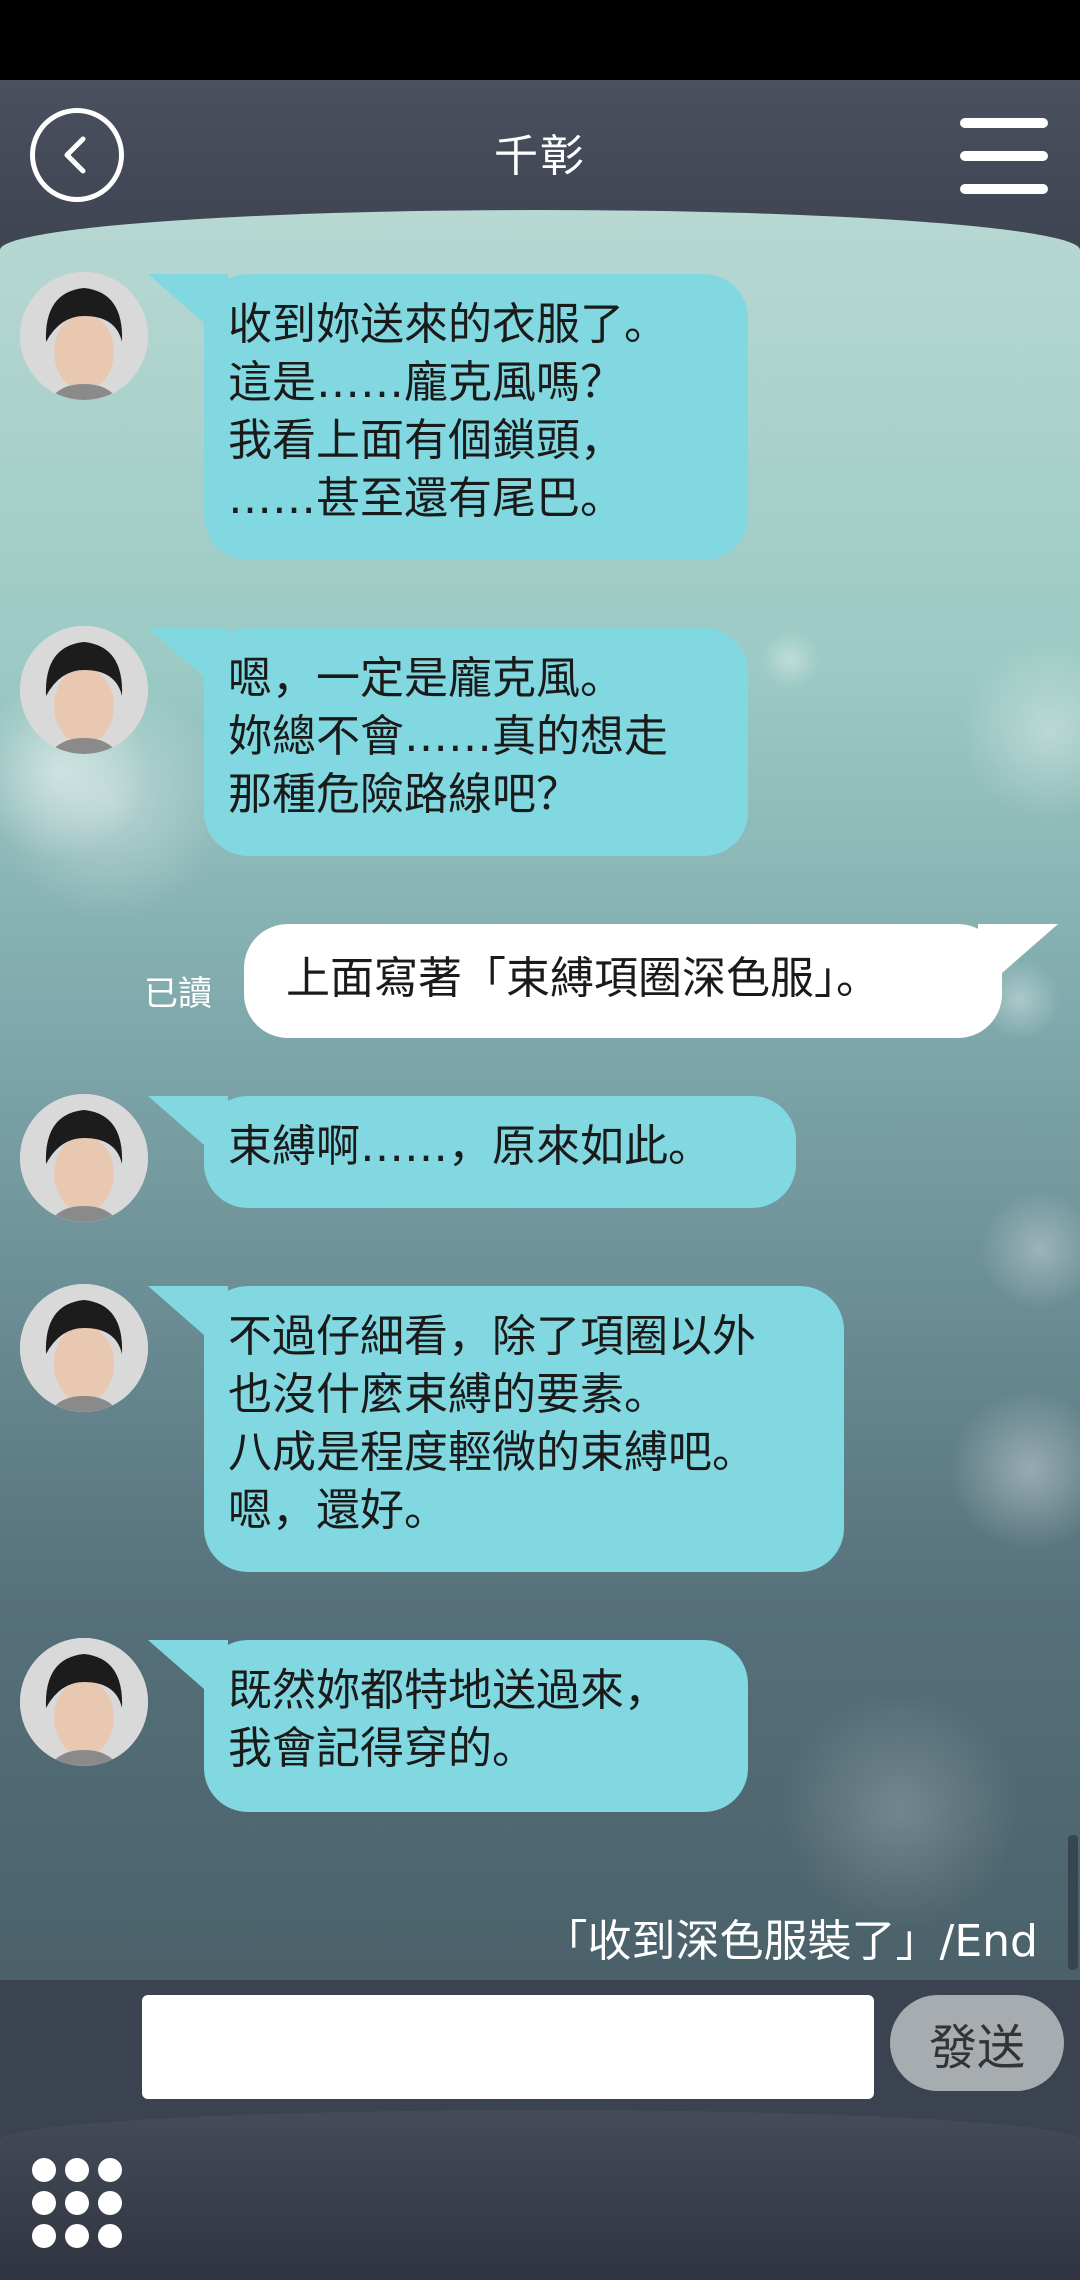 Image resolution: width=1080 pixels, height=2280 pixels. What do you see at coordinates (508, 2047) in the screenshot?
I see `message-input` at bounding box center [508, 2047].